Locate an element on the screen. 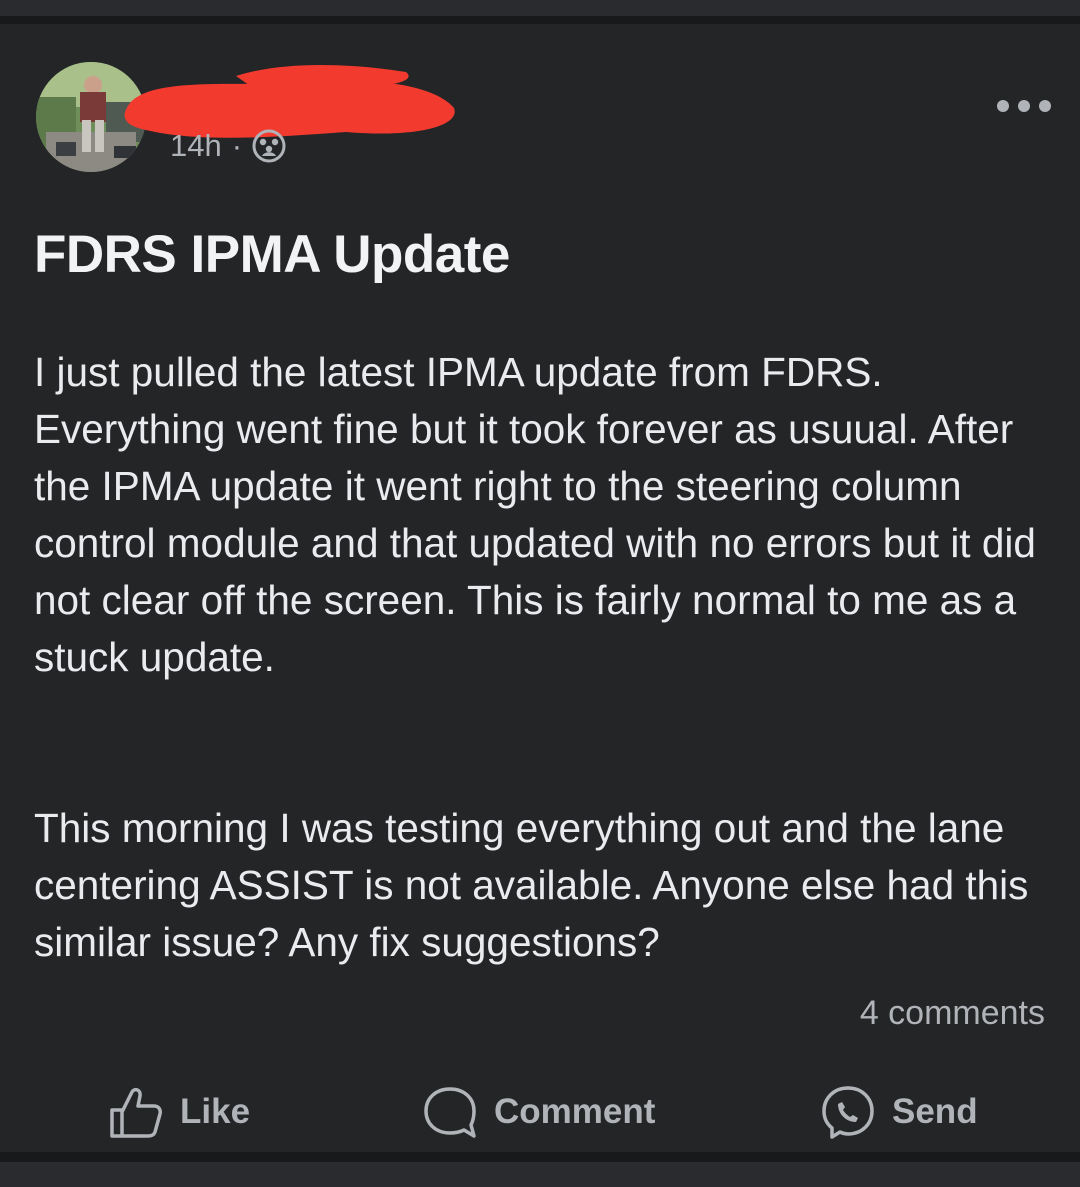 This screenshot has width=1080, height=1187. next-post-edge is located at coordinates (540, 1174).